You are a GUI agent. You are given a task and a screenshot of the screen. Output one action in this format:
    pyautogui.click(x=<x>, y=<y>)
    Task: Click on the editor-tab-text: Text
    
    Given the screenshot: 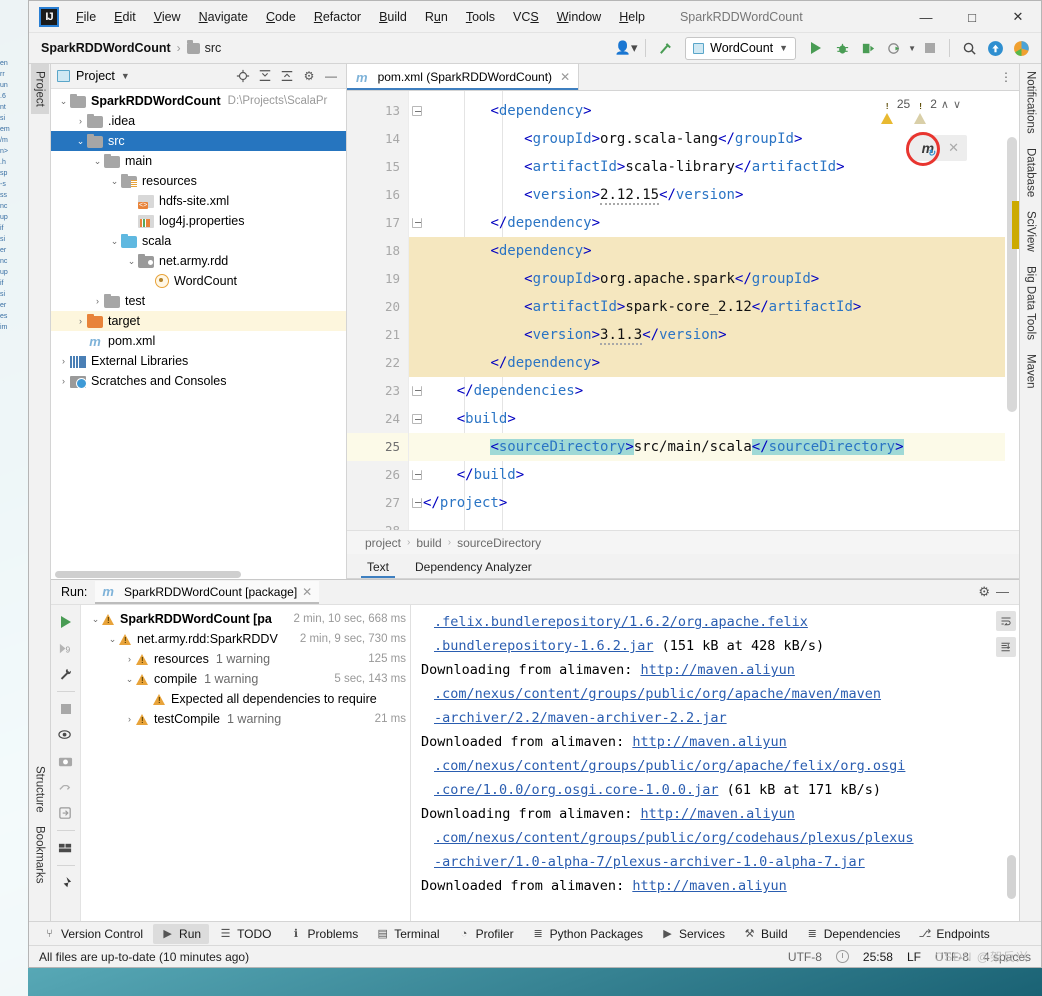 What is the action you would take?
    pyautogui.click(x=378, y=567)
    